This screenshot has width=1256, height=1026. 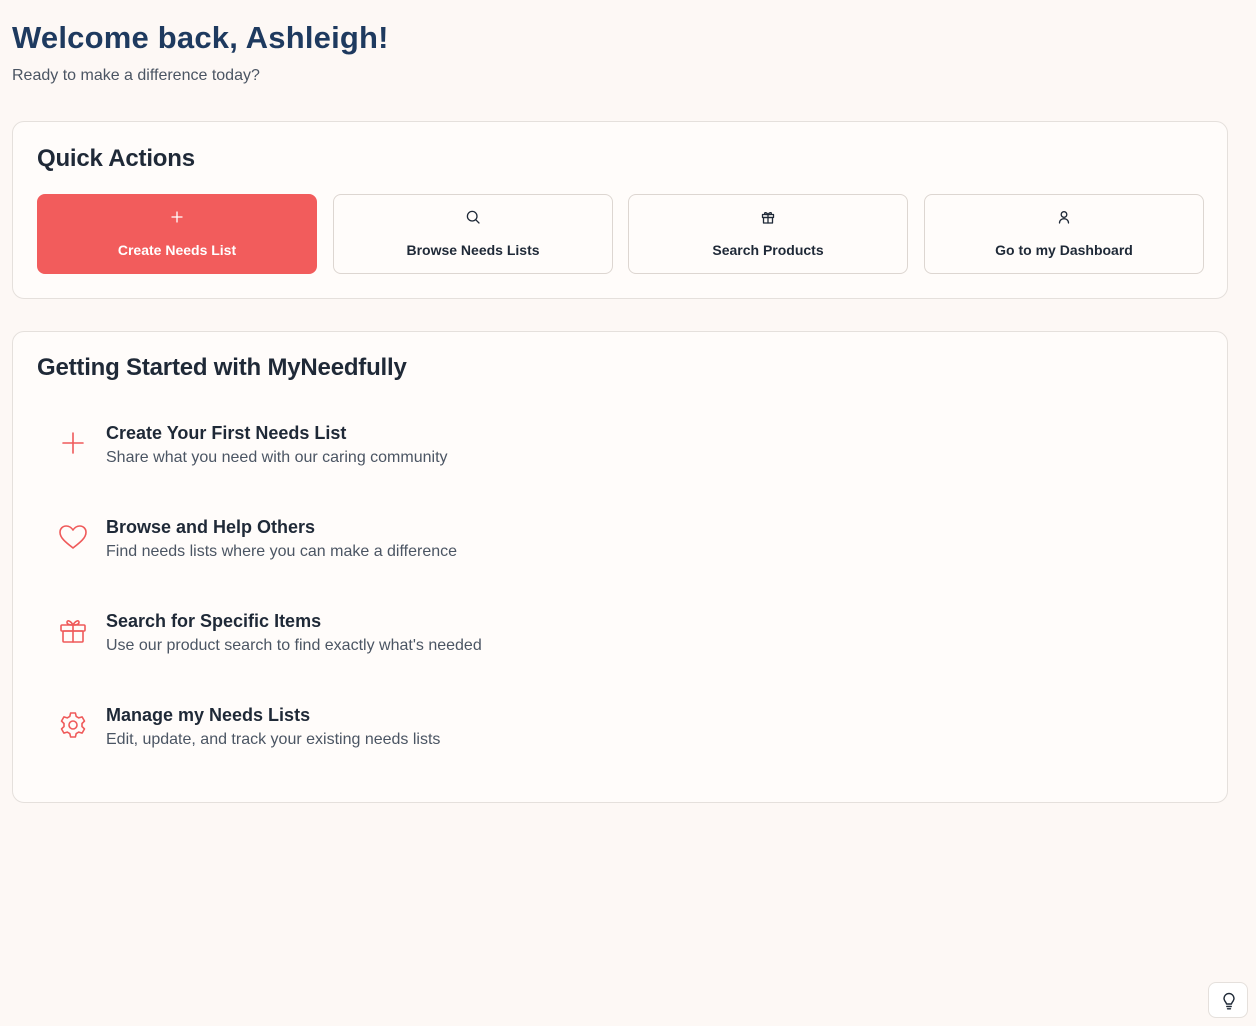 What do you see at coordinates (200, 37) in the screenshot?
I see `welcome-title: Welcome back, Ashleigh!` at bounding box center [200, 37].